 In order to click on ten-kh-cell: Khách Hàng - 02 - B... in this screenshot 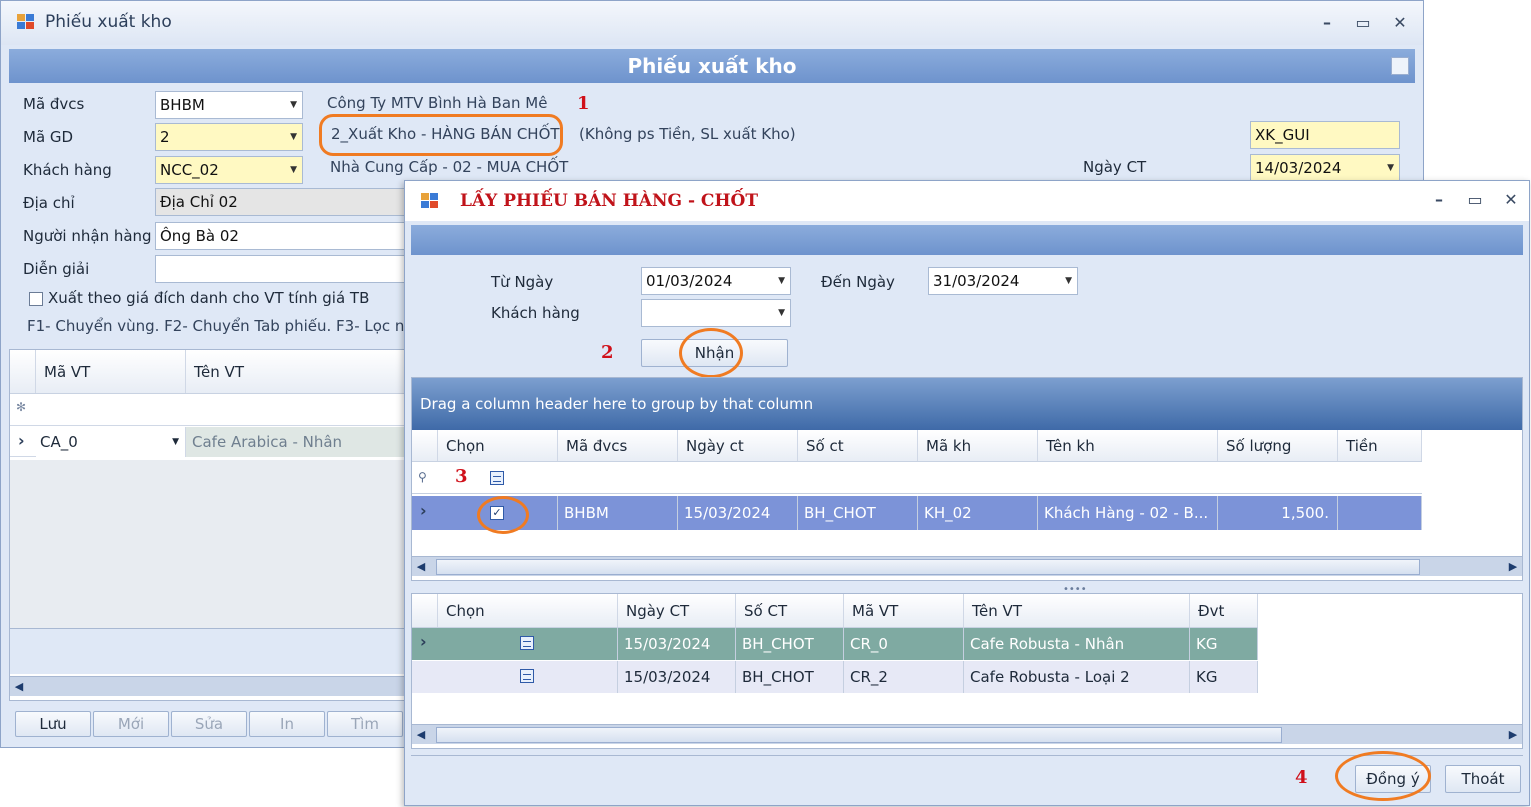, I will do `click(1128, 513)`.